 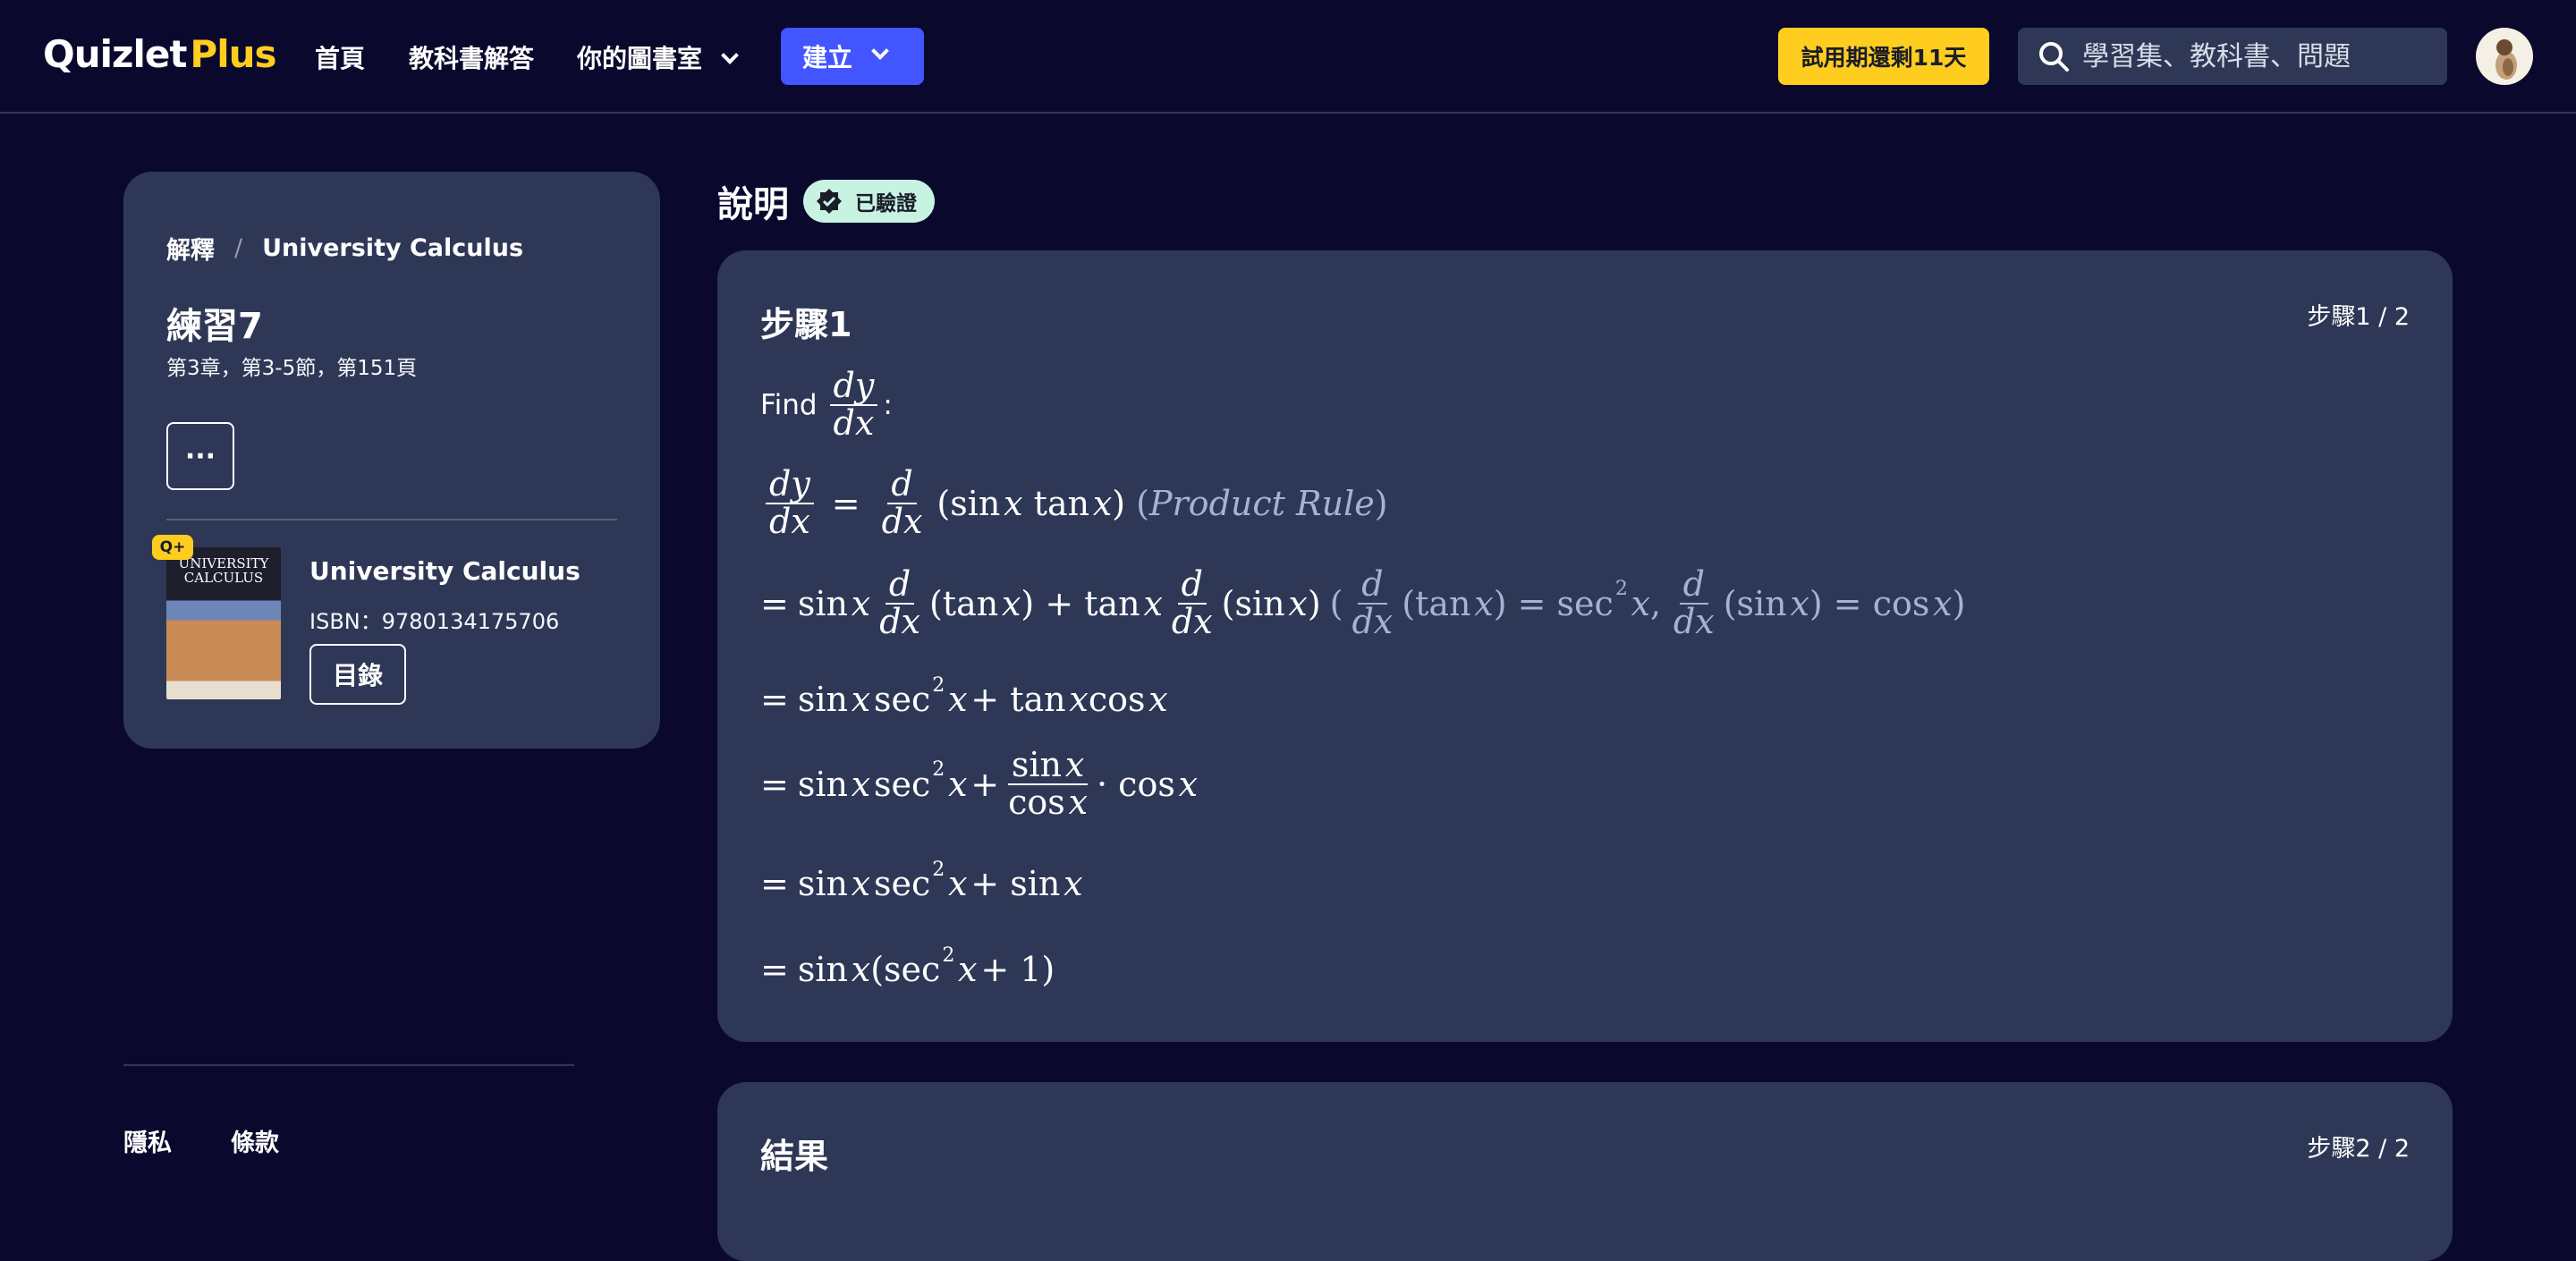 What do you see at coordinates (921, 881) in the screenshot?
I see `math-line-5: = sin x sec 2 x + sin x` at bounding box center [921, 881].